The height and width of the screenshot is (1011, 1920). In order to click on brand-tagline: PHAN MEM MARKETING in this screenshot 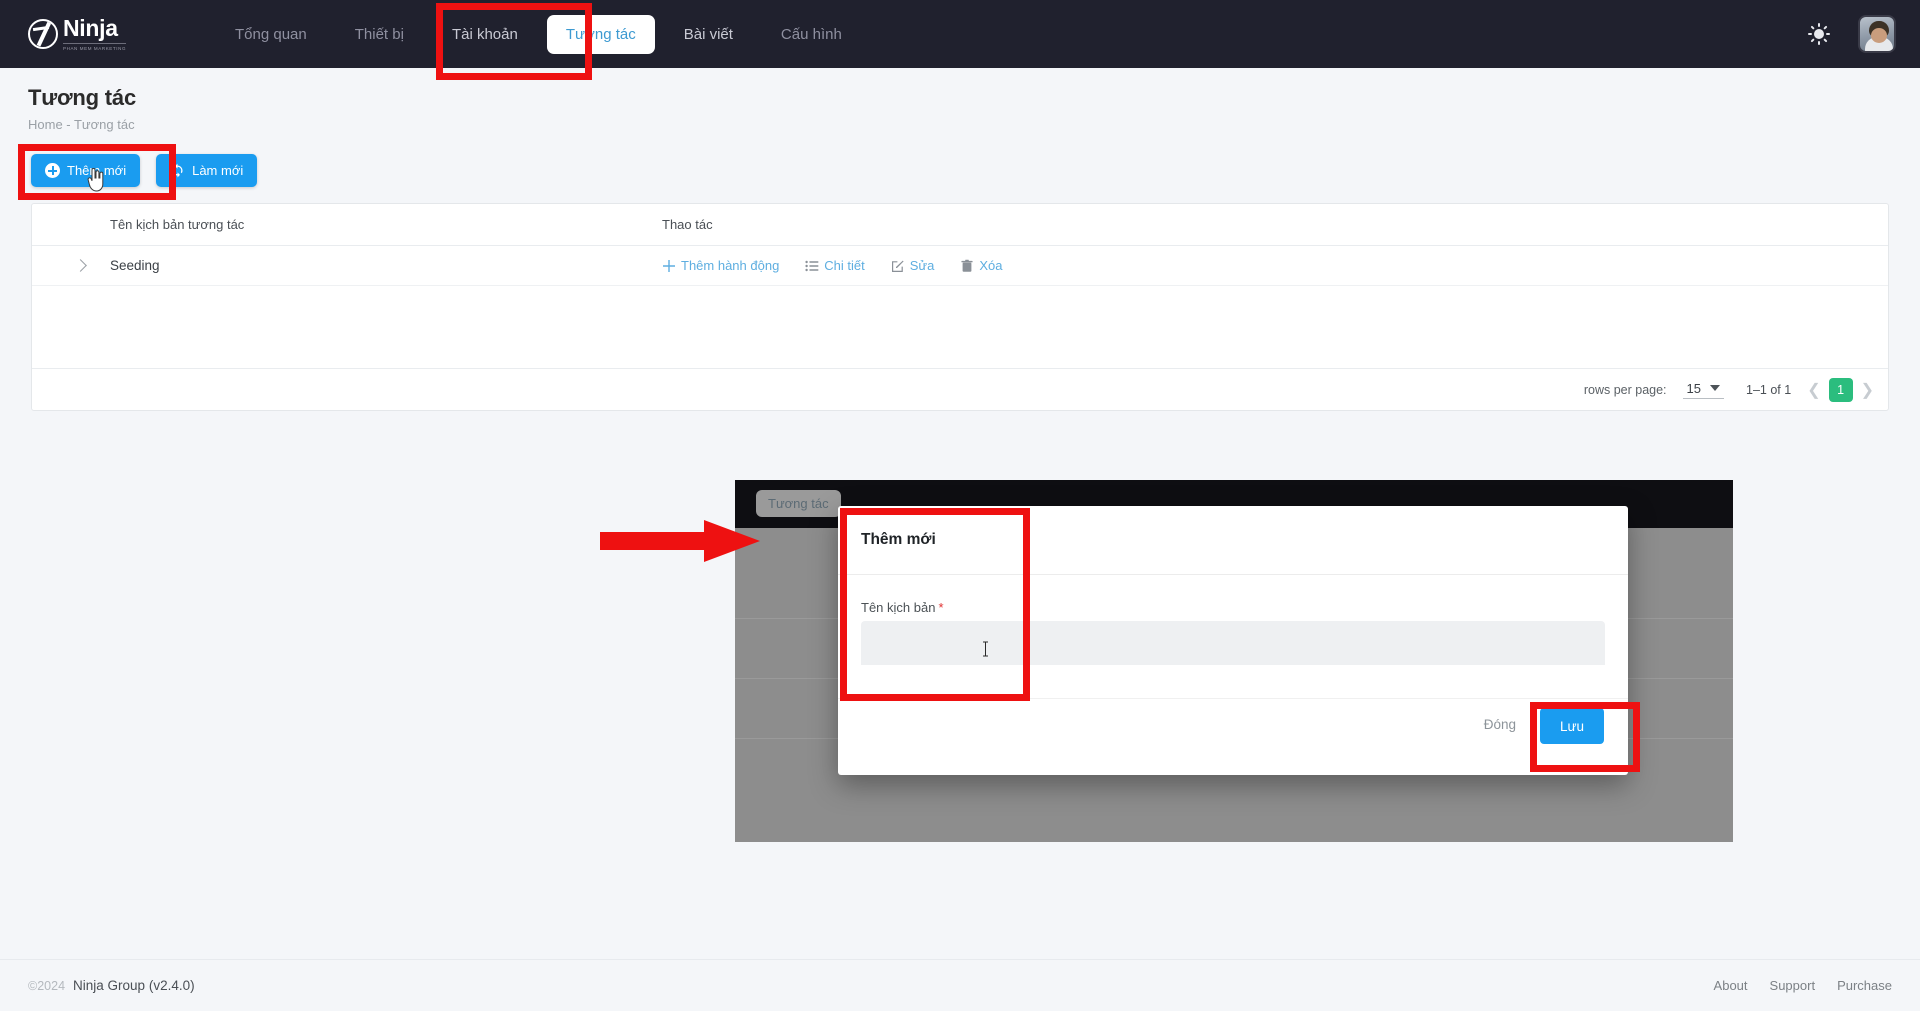, I will do `click(95, 47)`.